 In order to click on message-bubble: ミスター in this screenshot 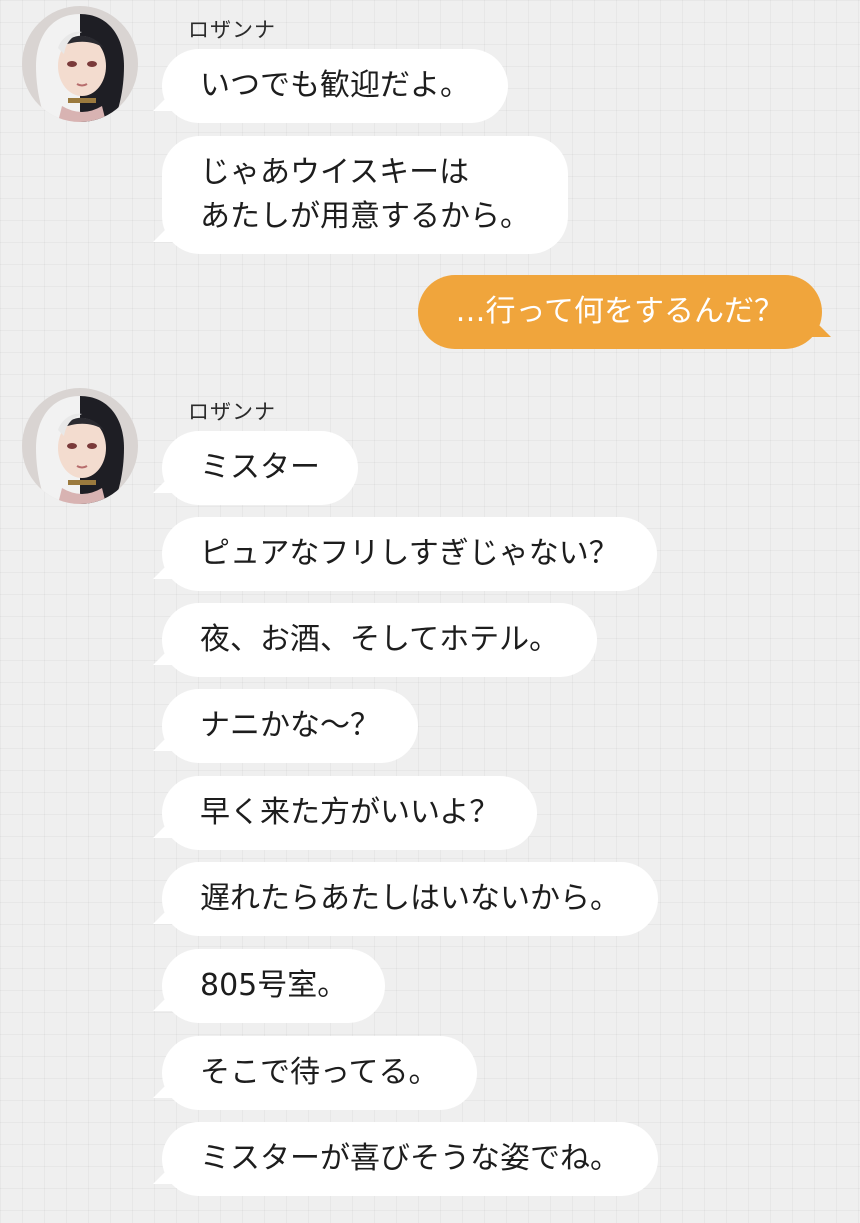, I will do `click(260, 468)`.